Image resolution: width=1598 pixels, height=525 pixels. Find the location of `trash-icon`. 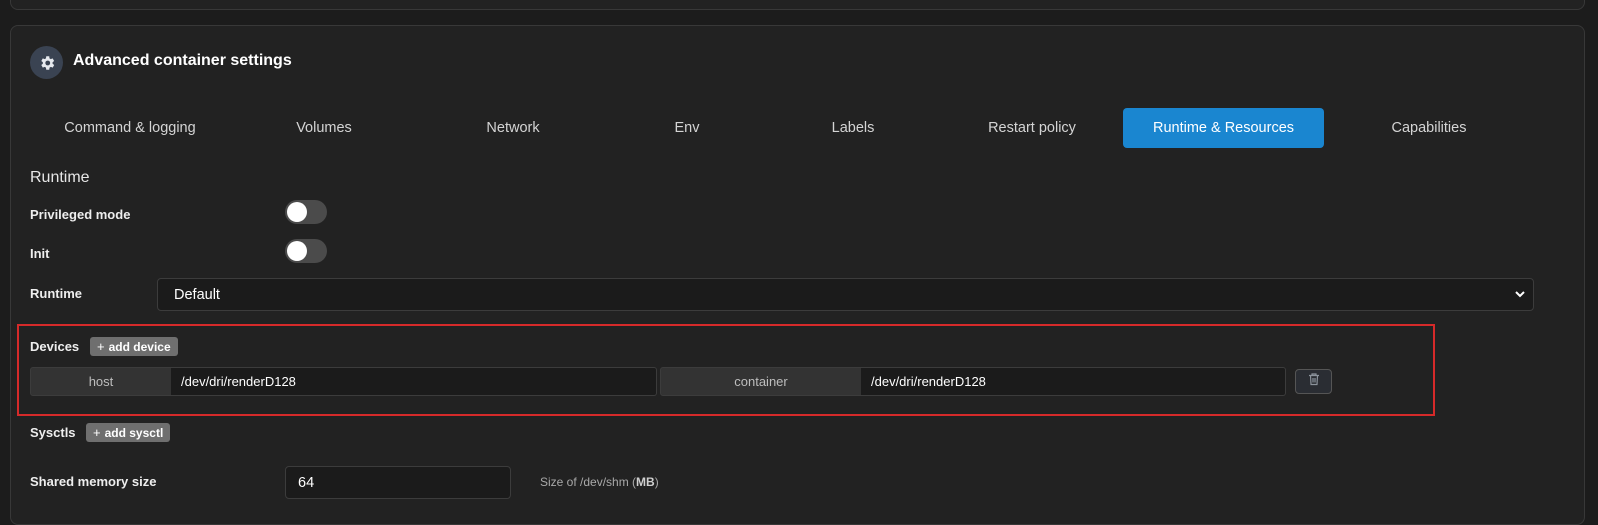

trash-icon is located at coordinates (1314, 381).